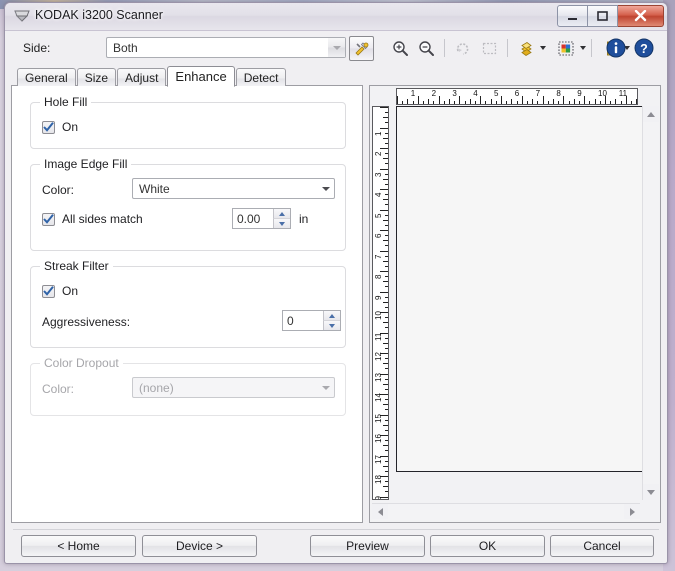  Describe the element at coordinates (616, 48) in the screenshot. I see `info-icon` at that location.